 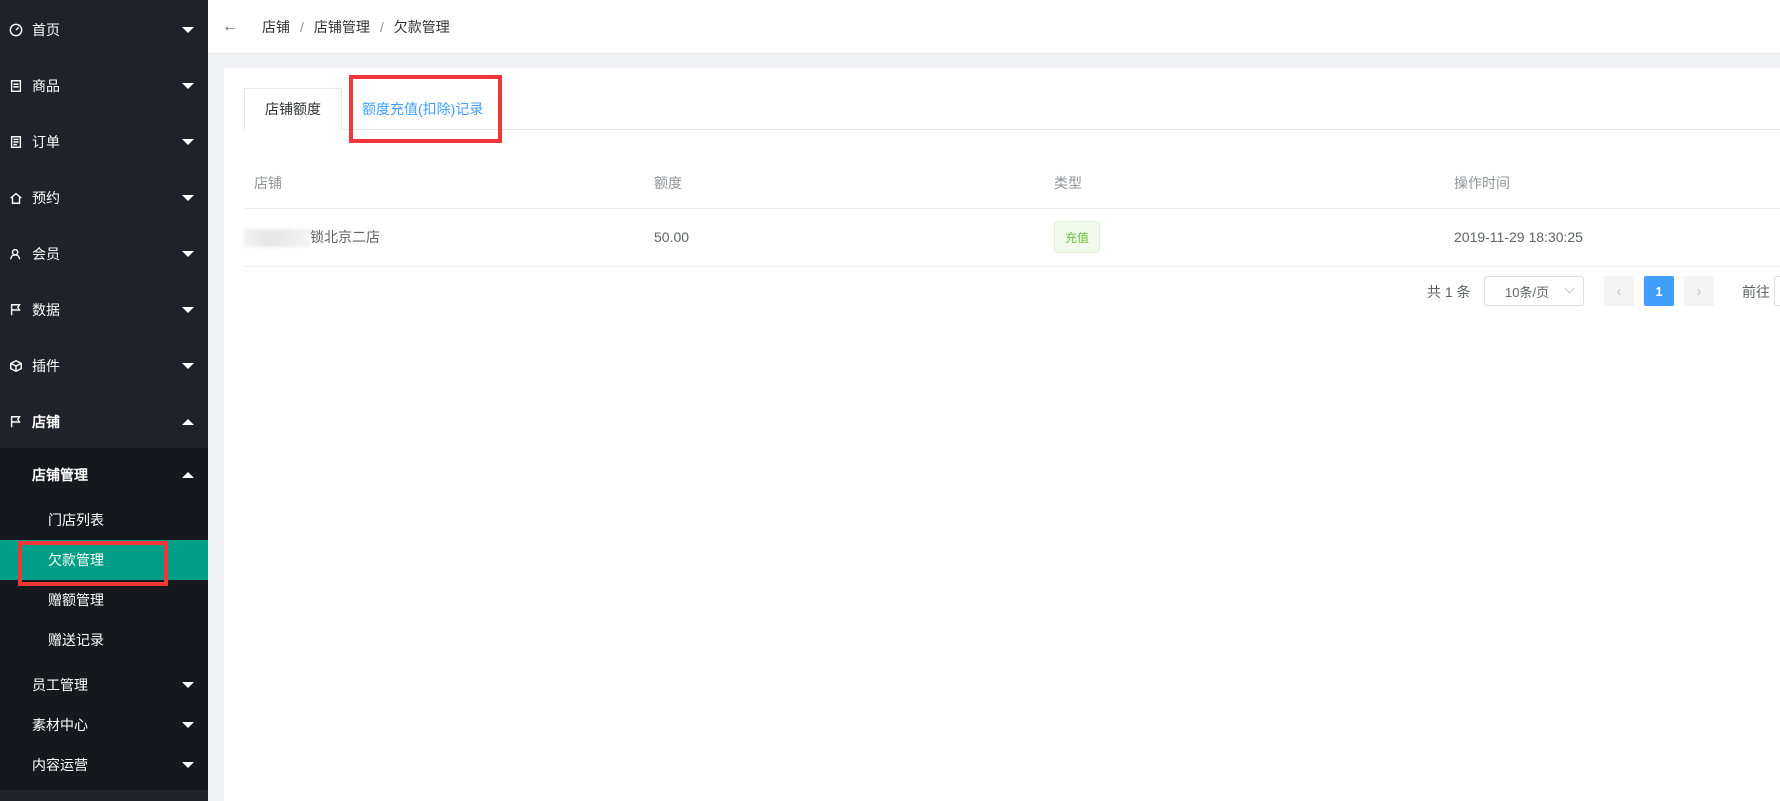 I want to click on back-arrow-icon: ←, so click(x=232, y=27).